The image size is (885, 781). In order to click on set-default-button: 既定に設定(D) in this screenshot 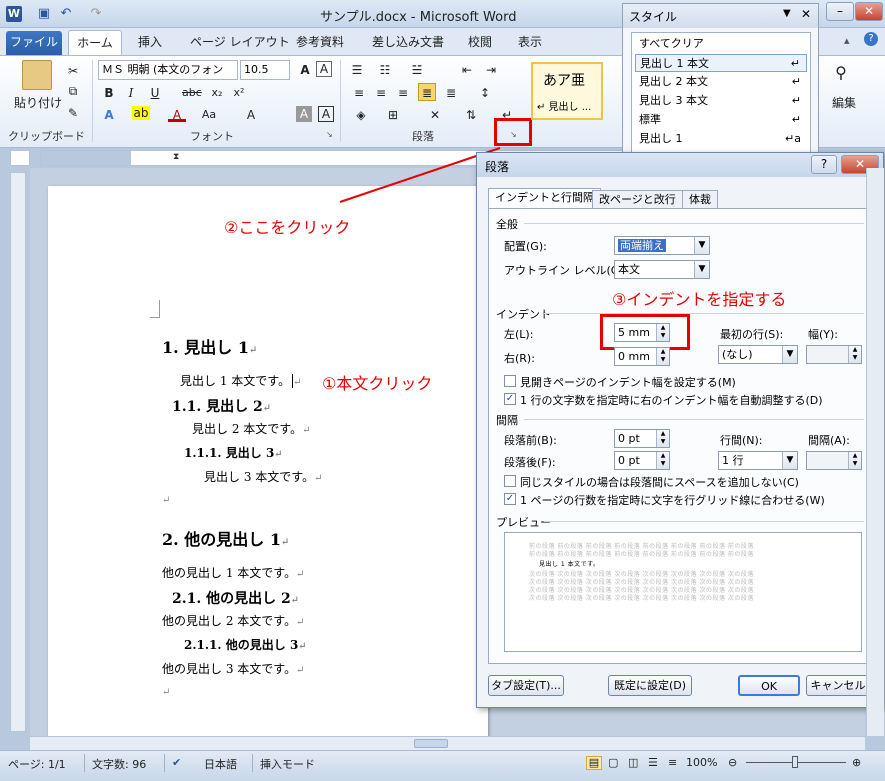, I will do `click(650, 685)`.